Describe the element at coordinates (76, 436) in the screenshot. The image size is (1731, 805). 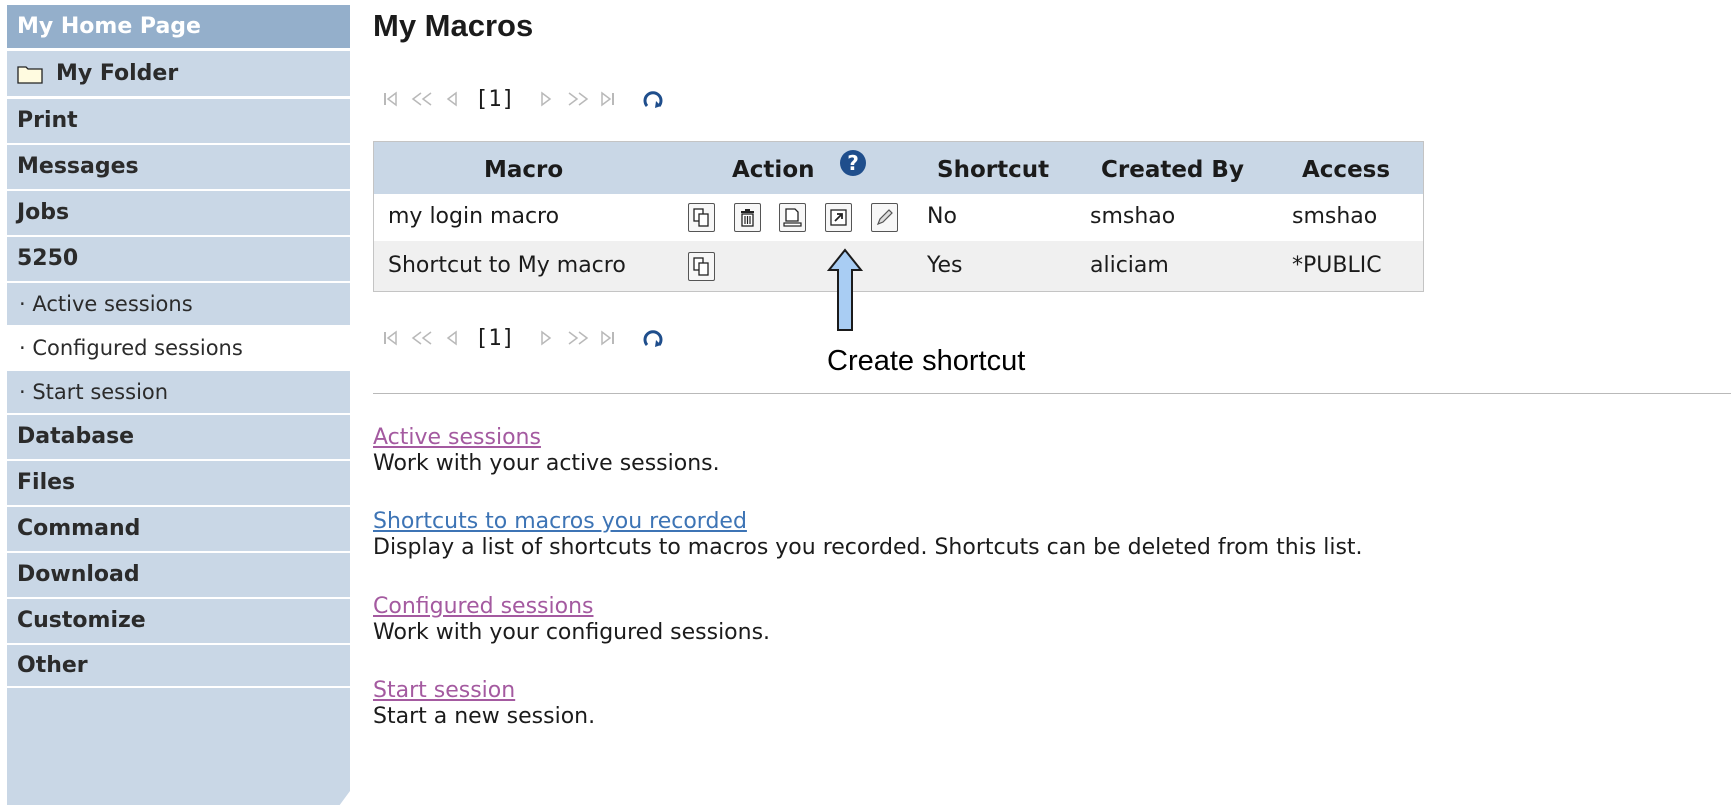
I see `sidebar-item-label: Database` at that location.